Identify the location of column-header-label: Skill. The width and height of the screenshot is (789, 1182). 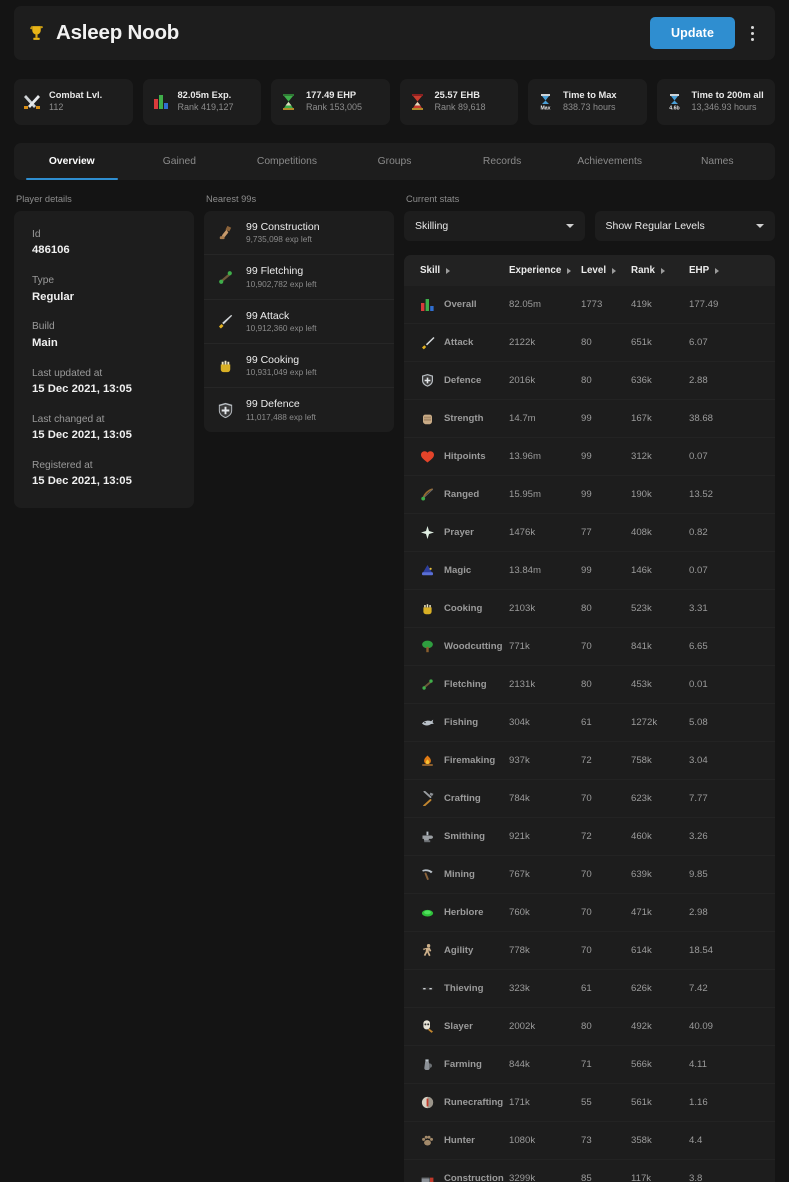
(430, 270).